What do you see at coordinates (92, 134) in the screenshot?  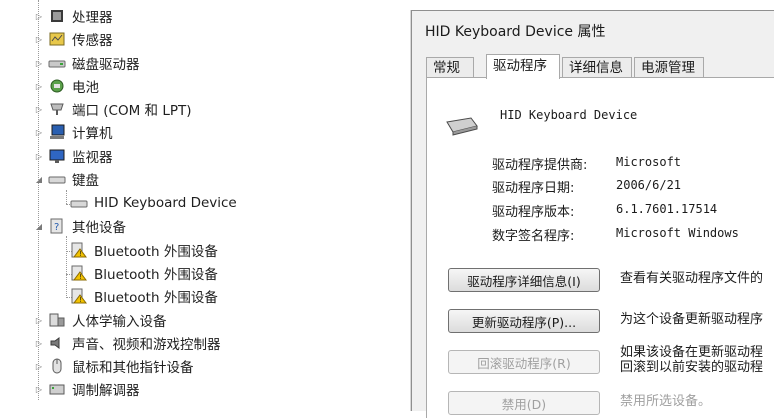 I see `tree-item-label: 计算机` at bounding box center [92, 134].